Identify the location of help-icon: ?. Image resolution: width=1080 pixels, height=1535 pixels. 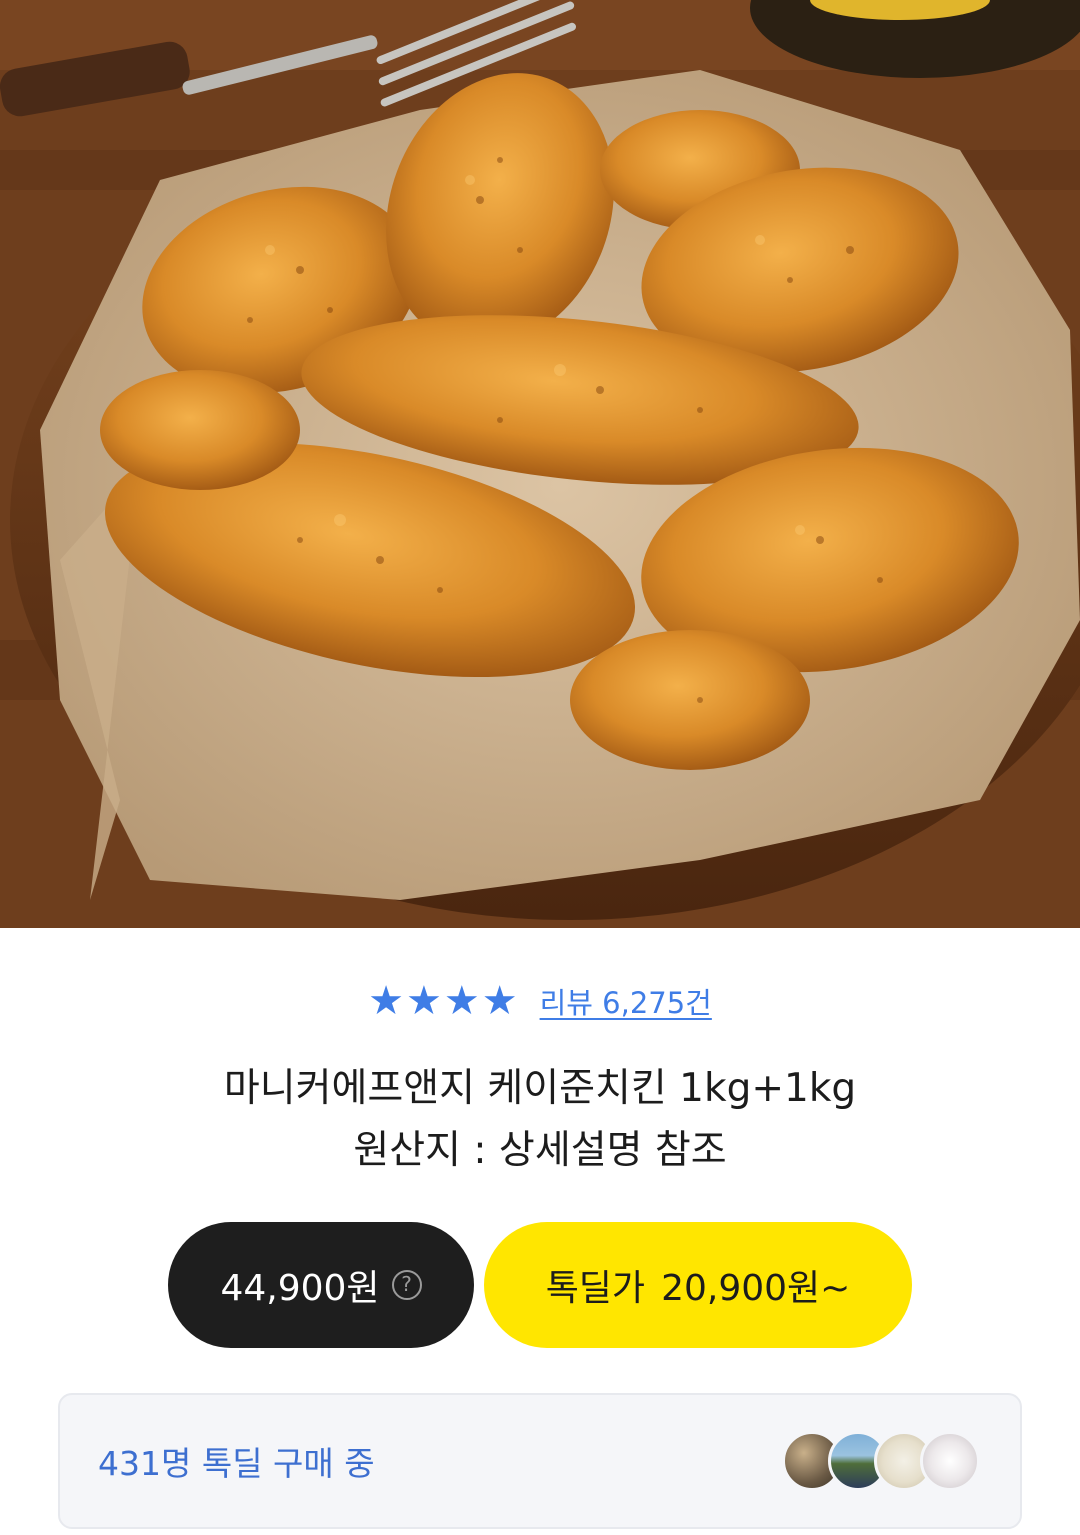
(406, 1285).